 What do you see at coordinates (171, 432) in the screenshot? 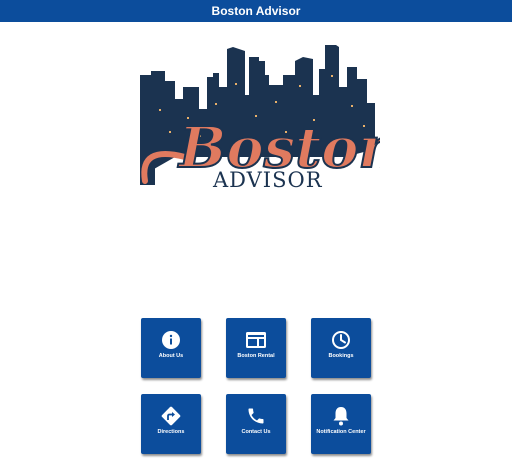
I see `tile-label: Directions` at bounding box center [171, 432].